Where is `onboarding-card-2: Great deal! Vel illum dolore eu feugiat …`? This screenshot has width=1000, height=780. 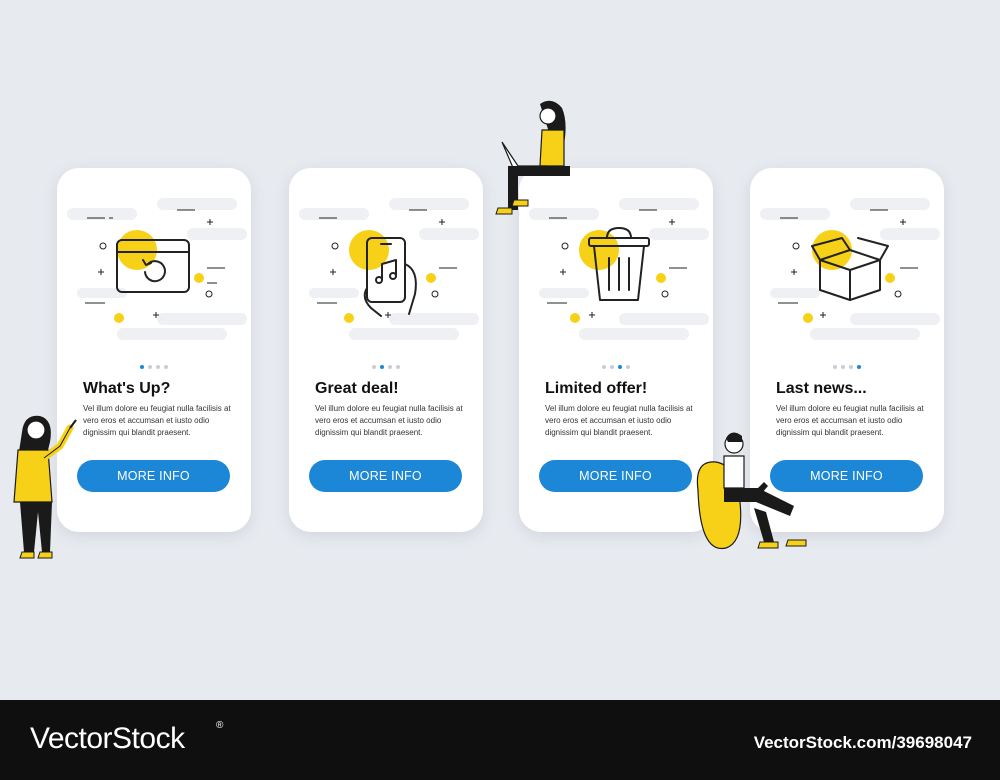 onboarding-card-2: Great deal! Vel illum dolore eu feugiat … is located at coordinates (386, 350).